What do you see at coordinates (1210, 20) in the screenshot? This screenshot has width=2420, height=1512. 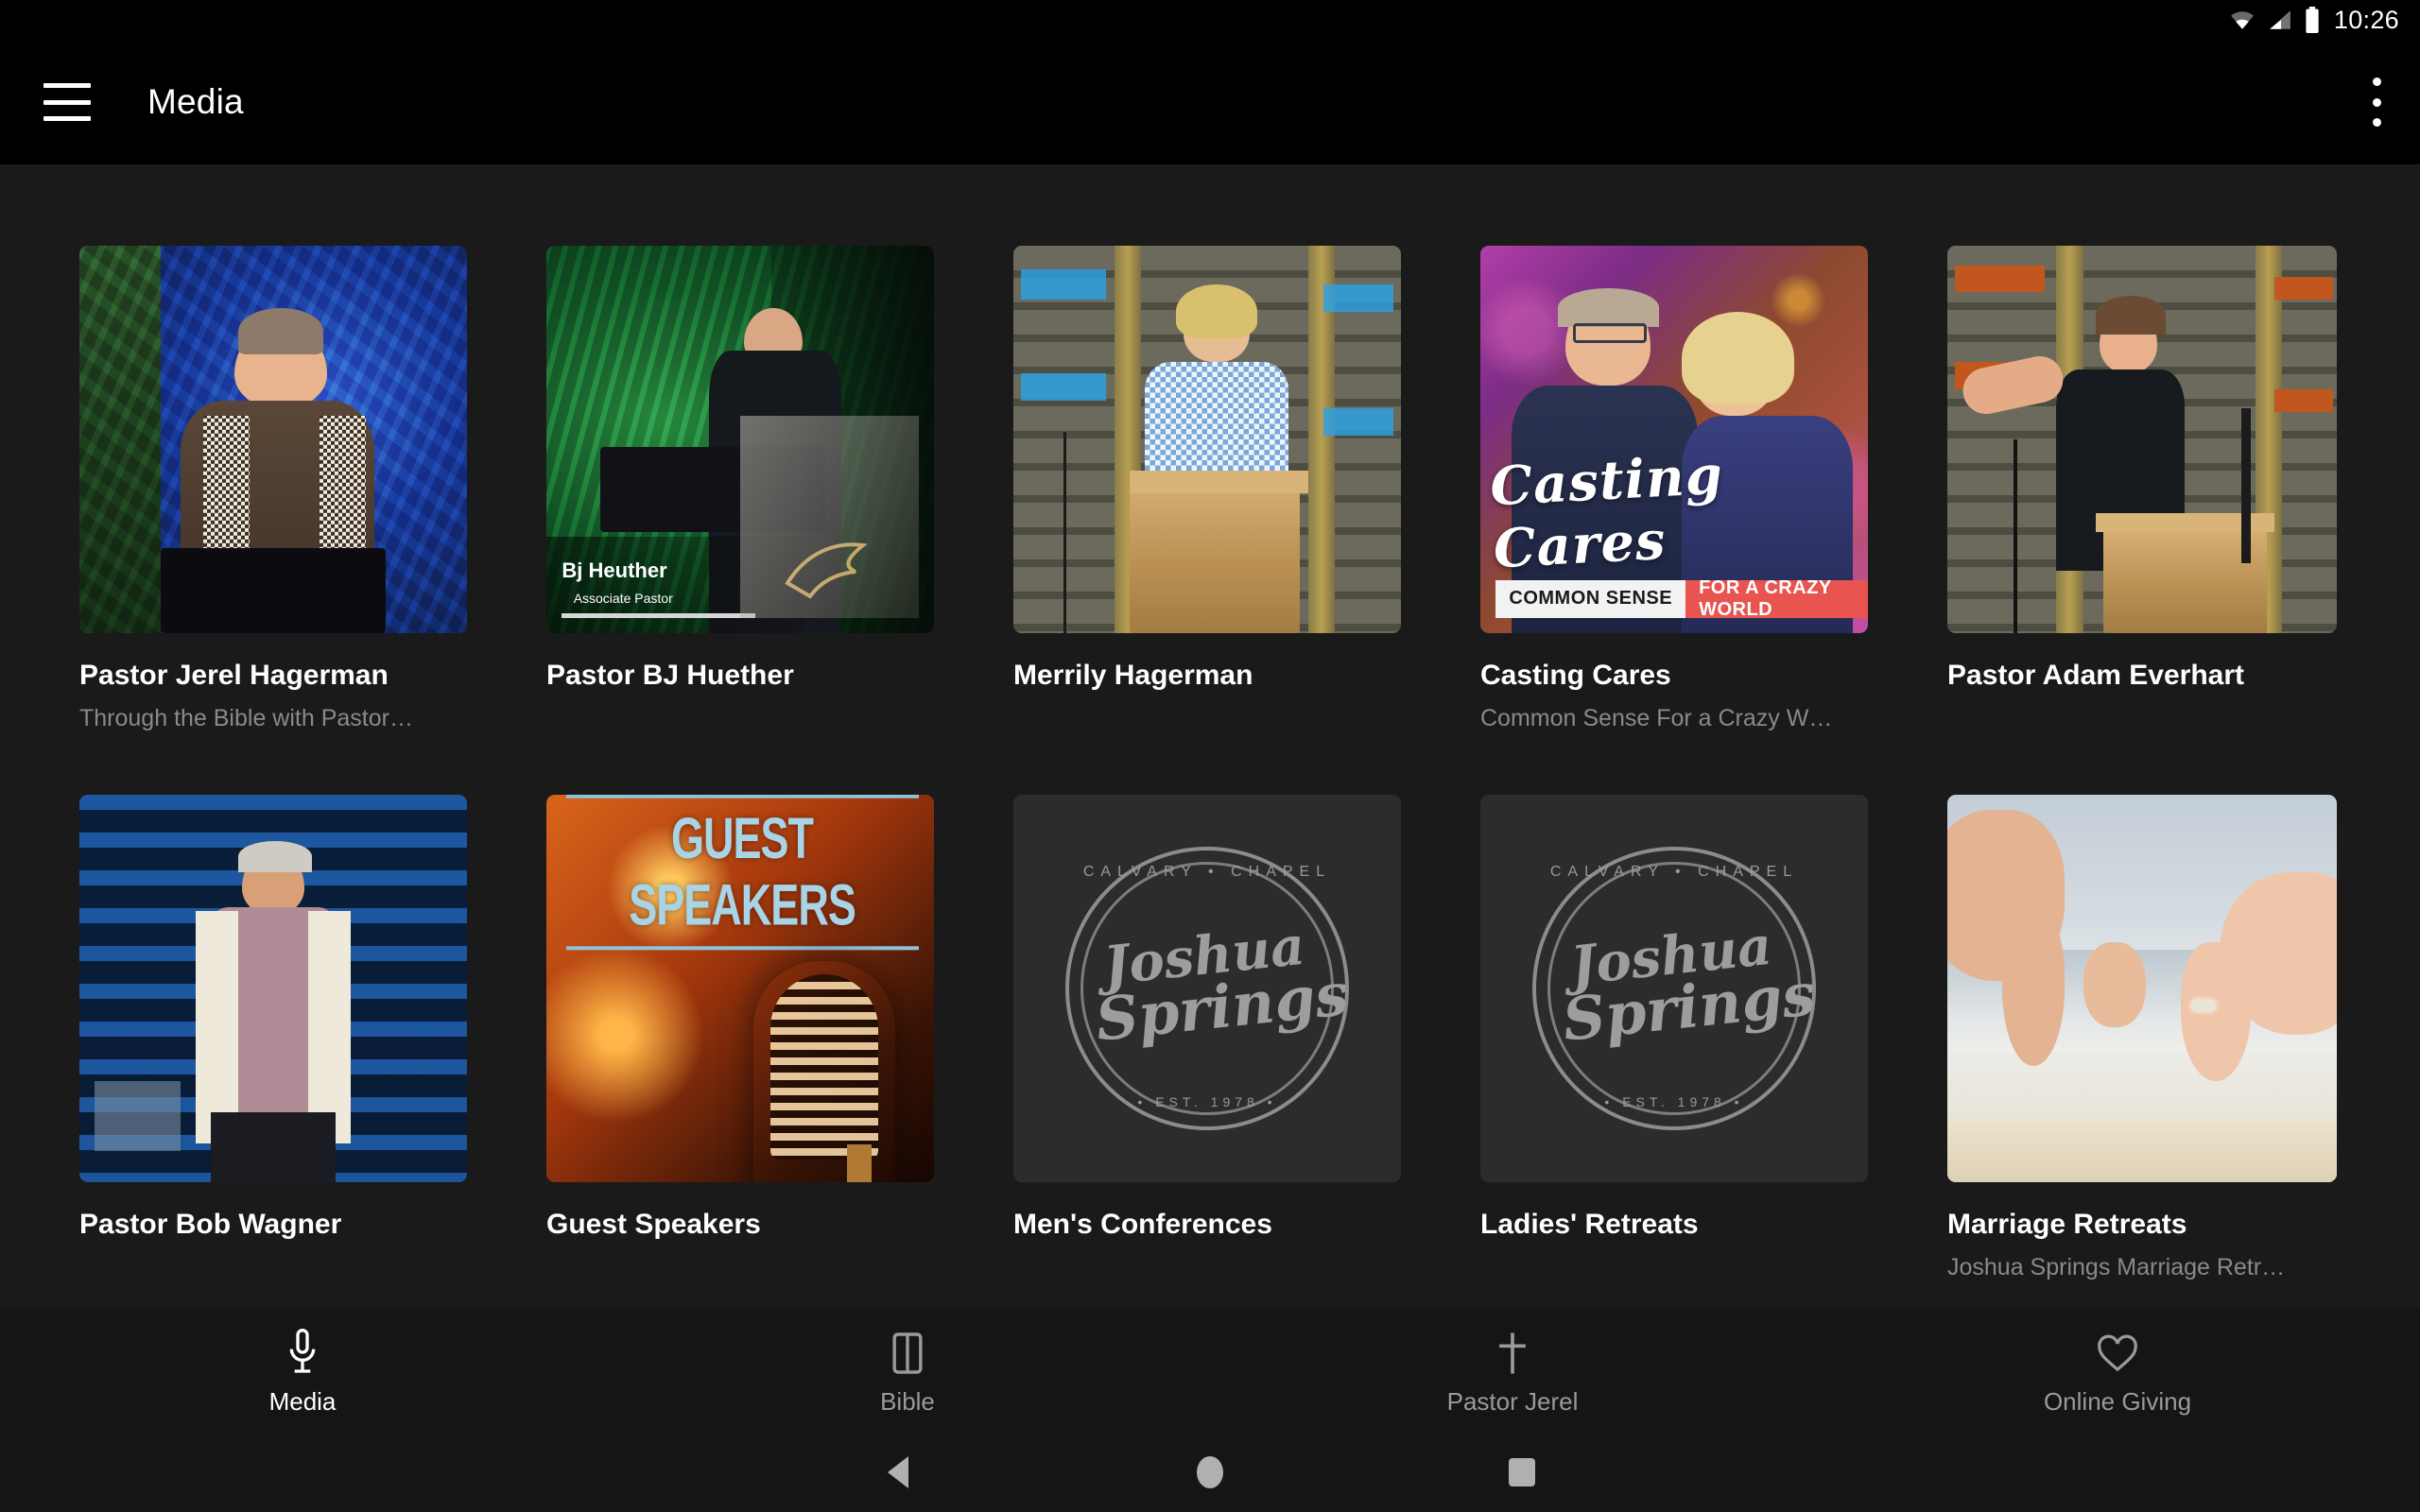 I see `status-bar: 10:26` at bounding box center [1210, 20].